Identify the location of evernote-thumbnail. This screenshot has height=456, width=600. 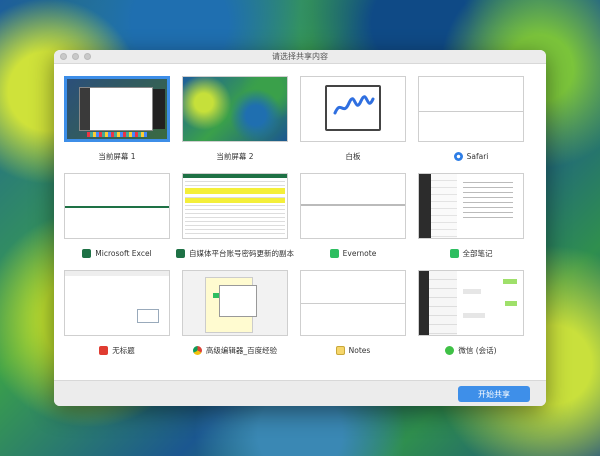
(353, 206).